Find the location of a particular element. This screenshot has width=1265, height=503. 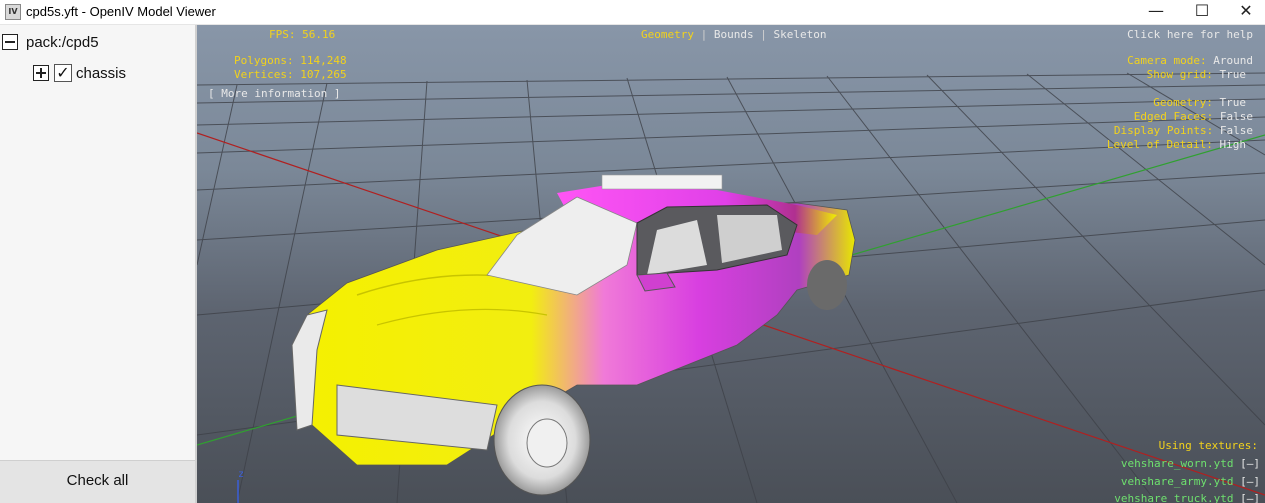

tab-geometry: Geometry is located at coordinates (667, 34).